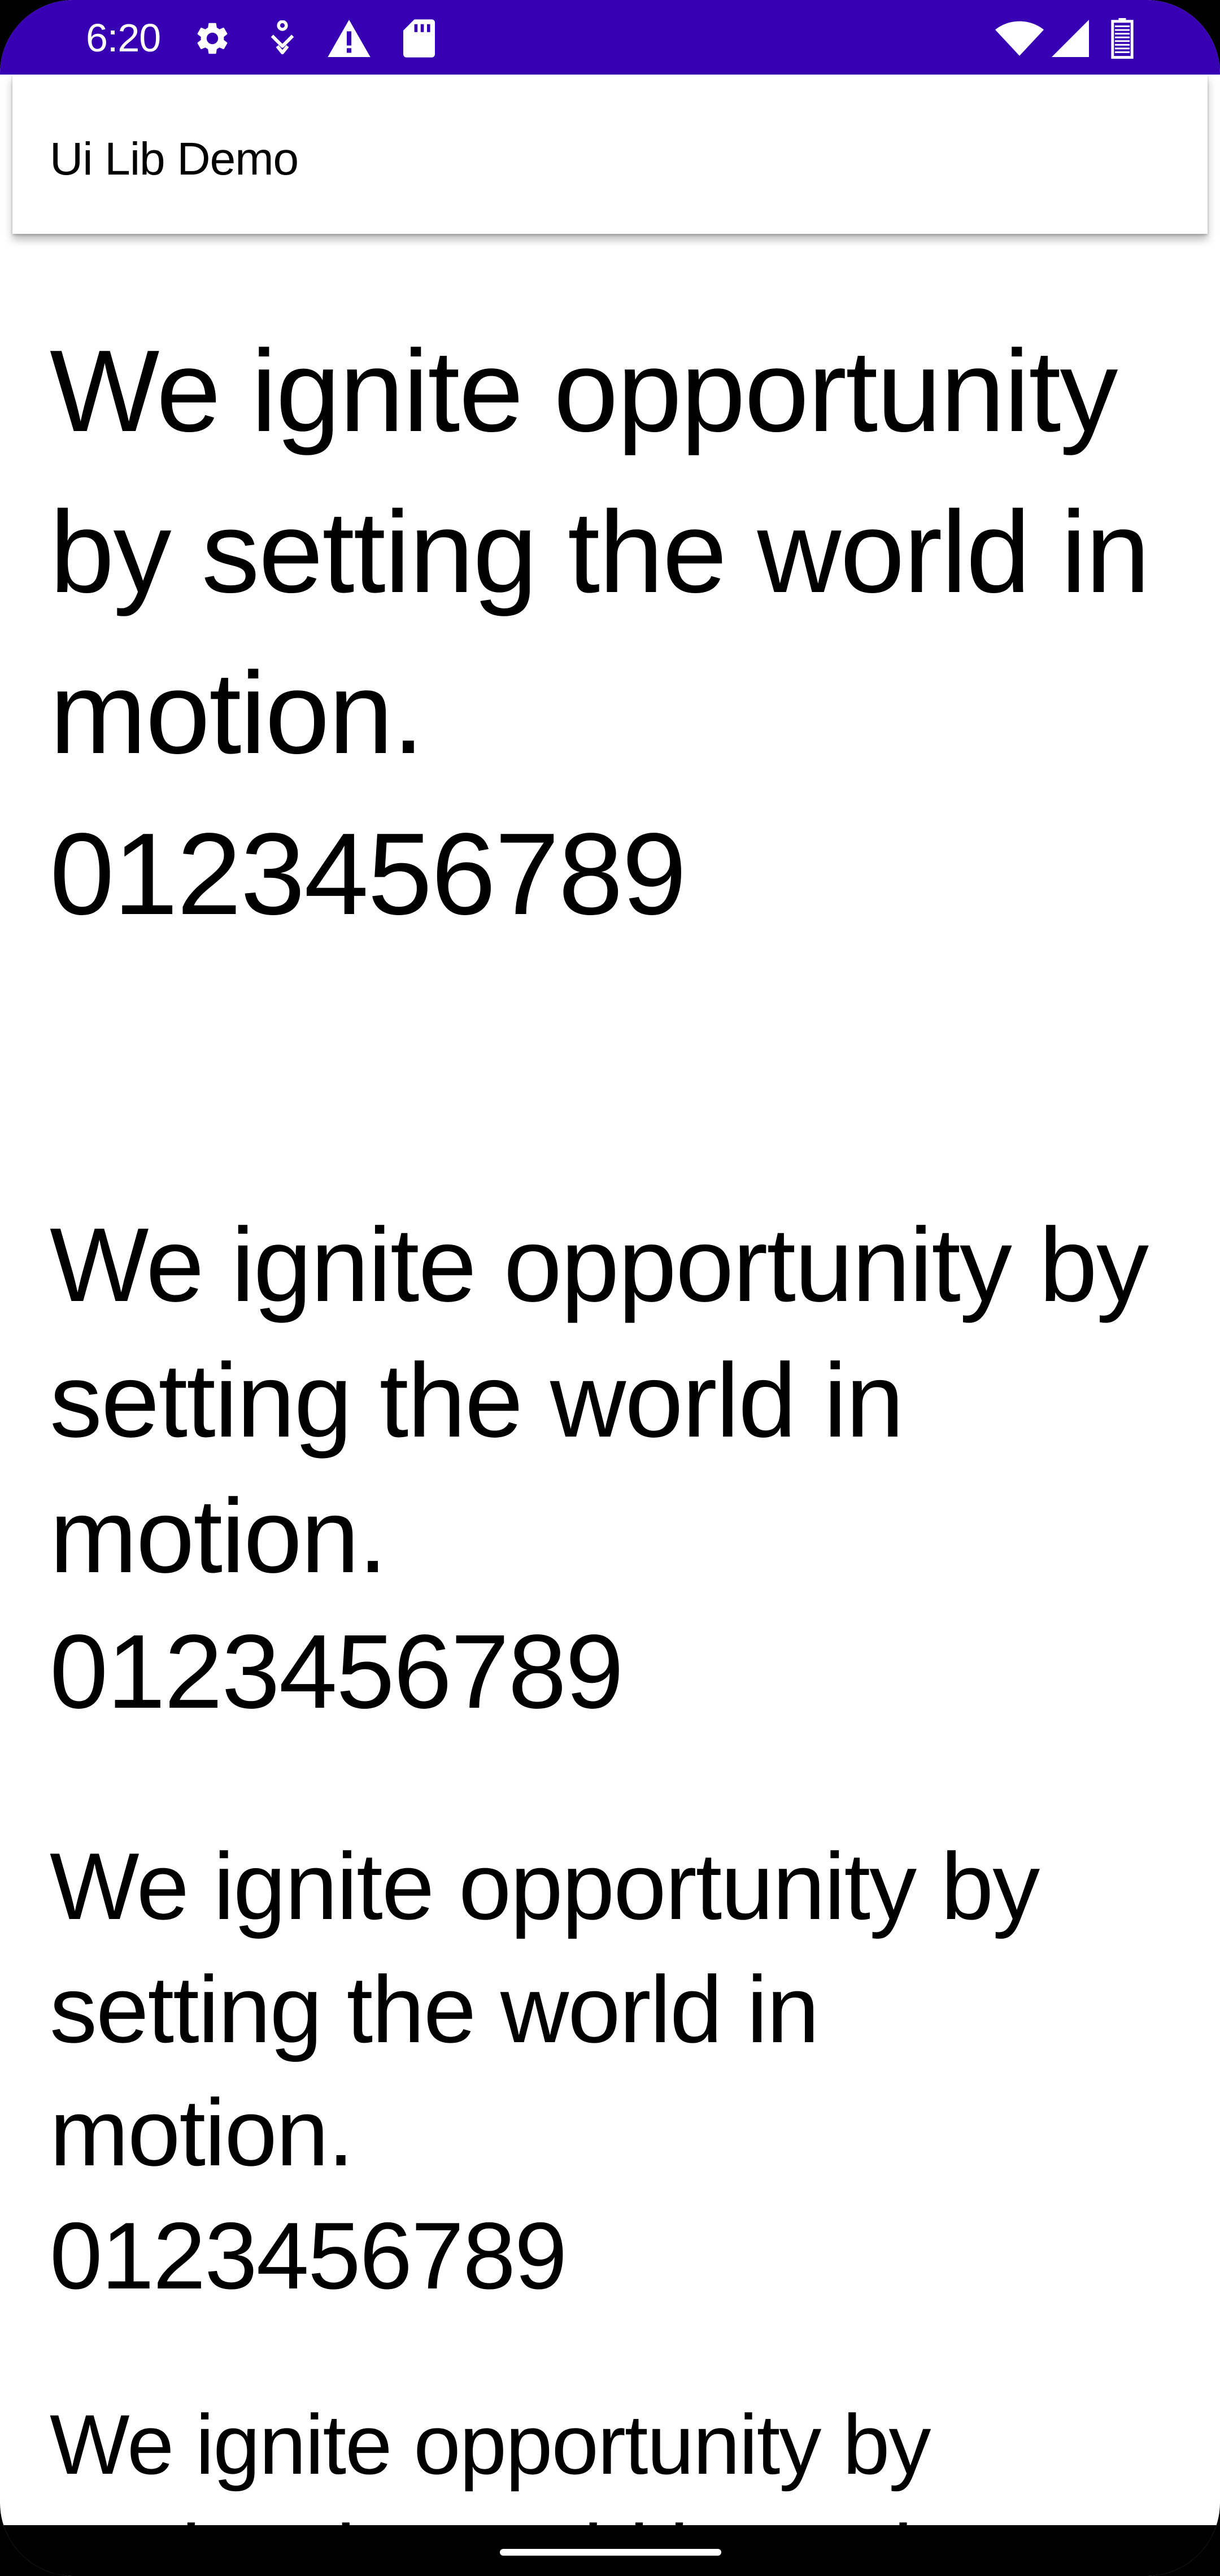 The width and height of the screenshot is (1220, 2576). I want to click on status-bar: 6:20, so click(610, 37).